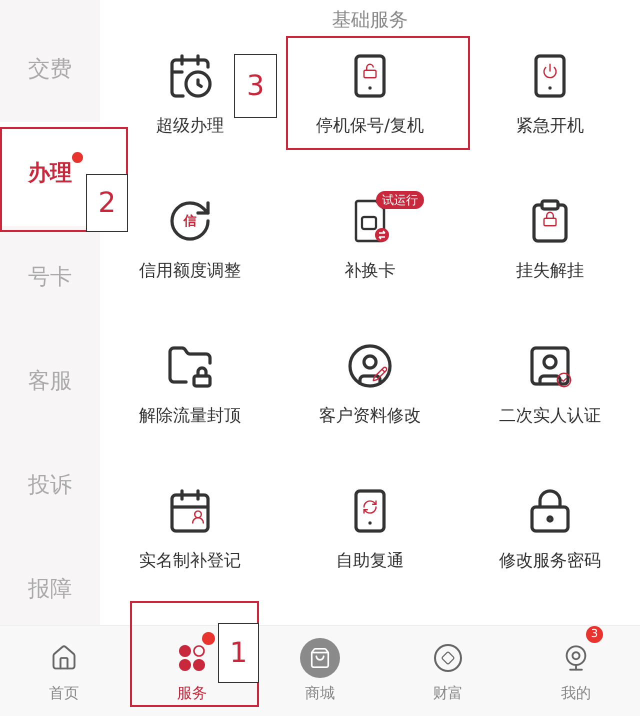  I want to click on trial-badge: 试运行, so click(400, 200).